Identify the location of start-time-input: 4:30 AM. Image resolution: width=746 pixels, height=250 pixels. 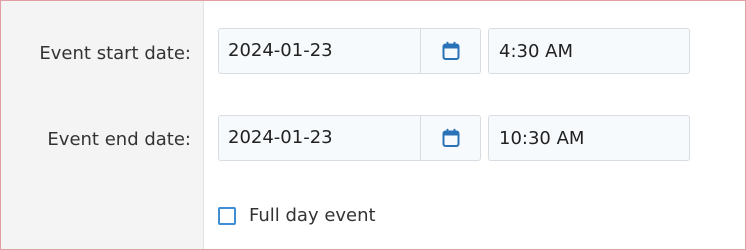
(589, 51).